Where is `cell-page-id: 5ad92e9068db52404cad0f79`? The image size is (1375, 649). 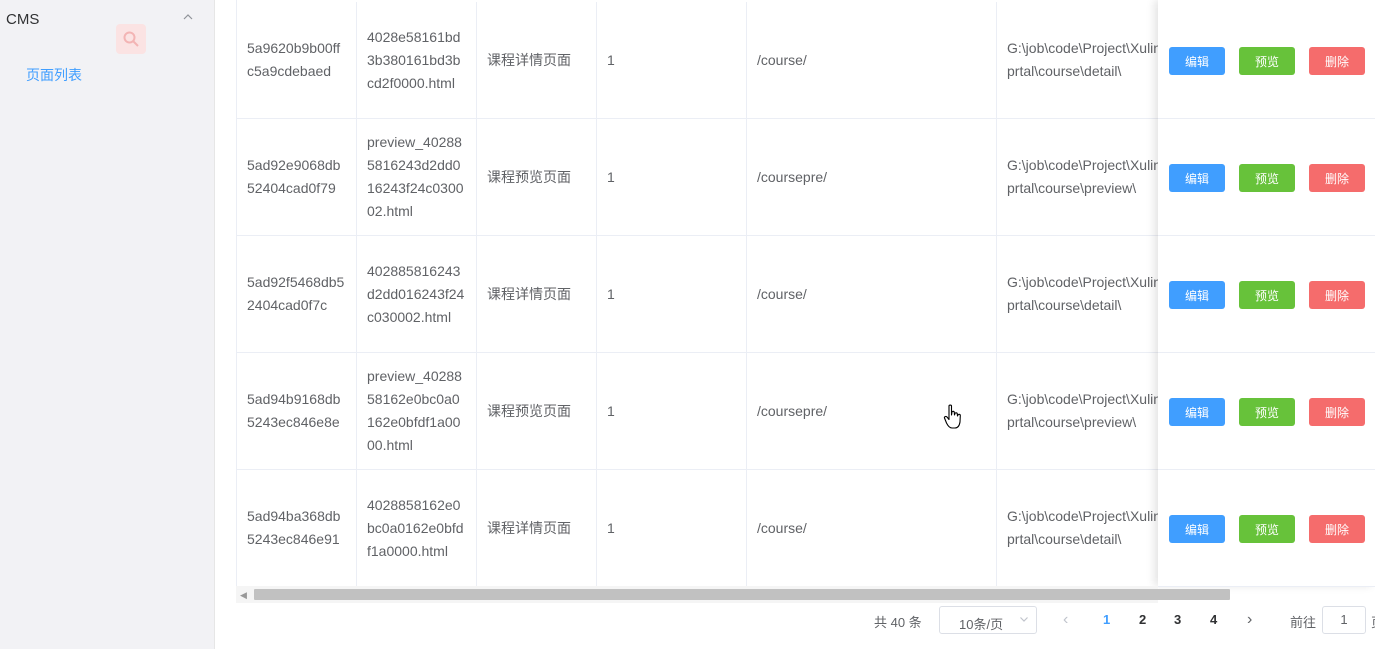 cell-page-id: 5ad92e9068db52404cad0f79 is located at coordinates (297, 177).